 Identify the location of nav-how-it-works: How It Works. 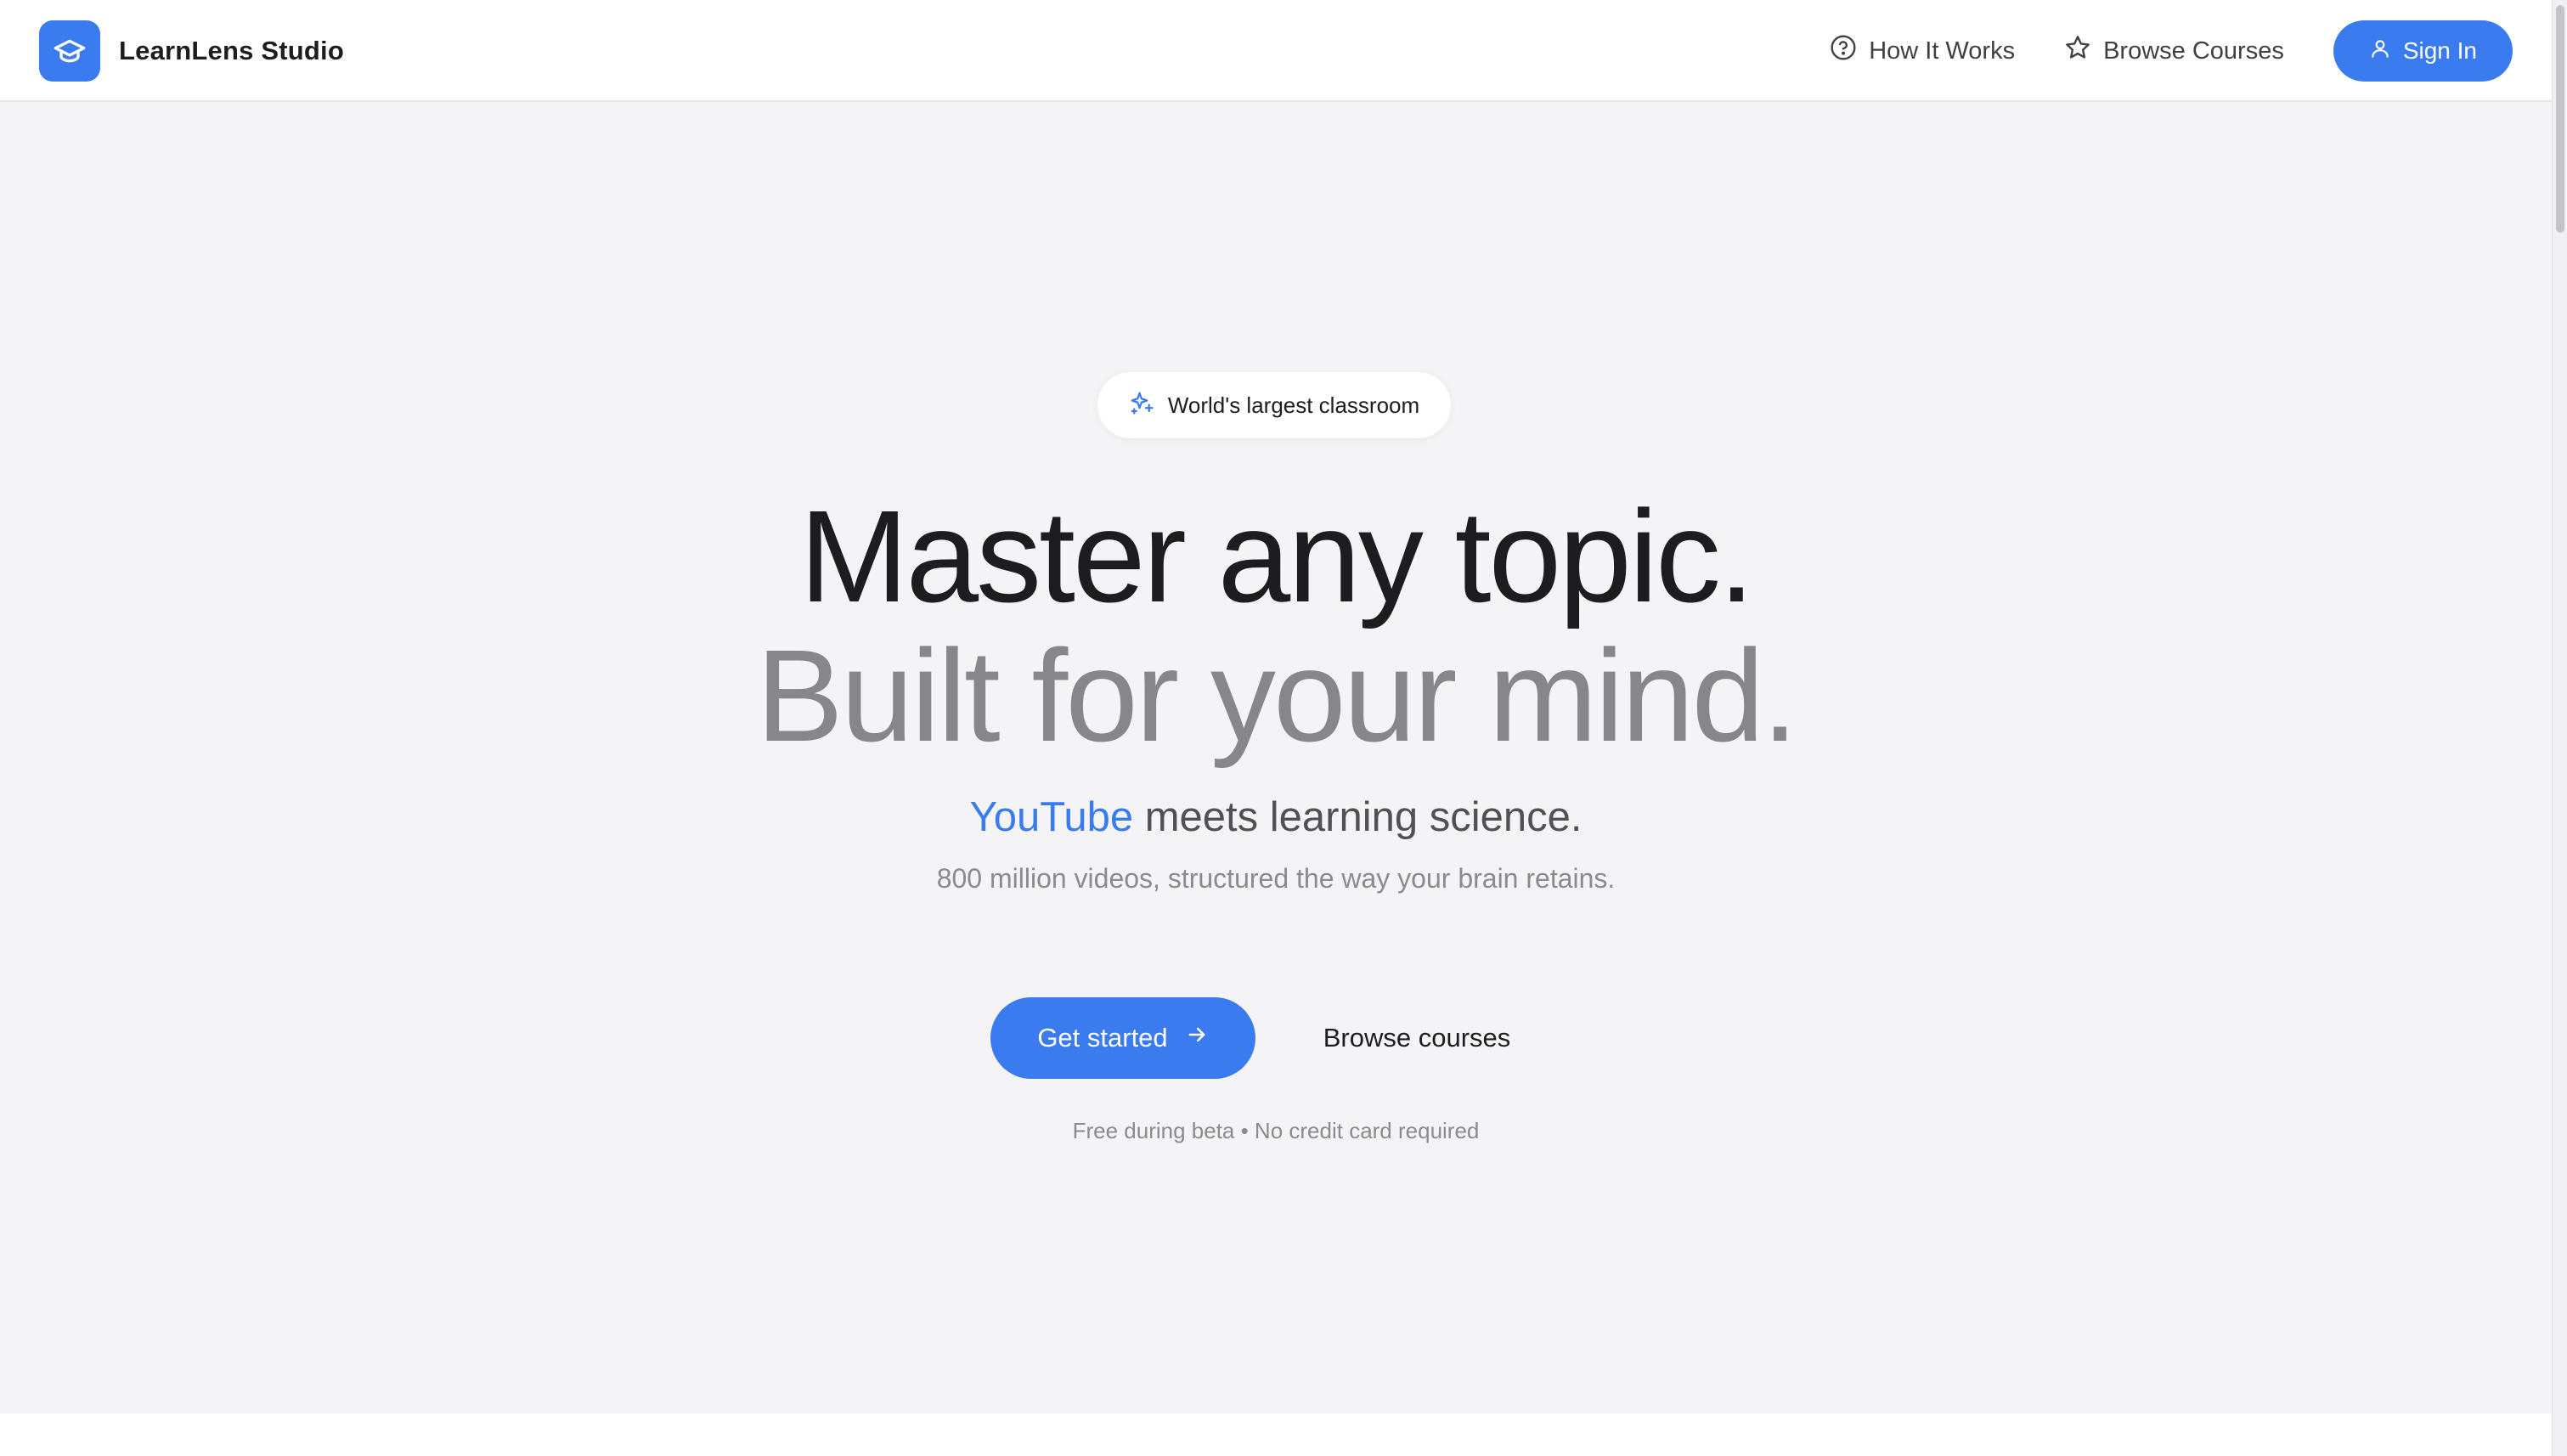
(1922, 51).